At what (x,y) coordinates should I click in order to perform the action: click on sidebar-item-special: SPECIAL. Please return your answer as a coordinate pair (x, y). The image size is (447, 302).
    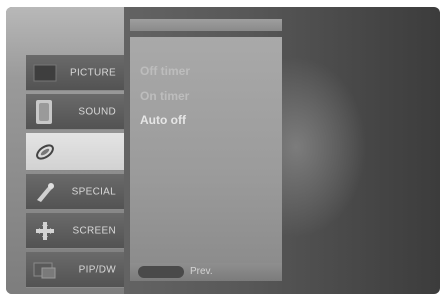
    Looking at the image, I should click on (75, 192).